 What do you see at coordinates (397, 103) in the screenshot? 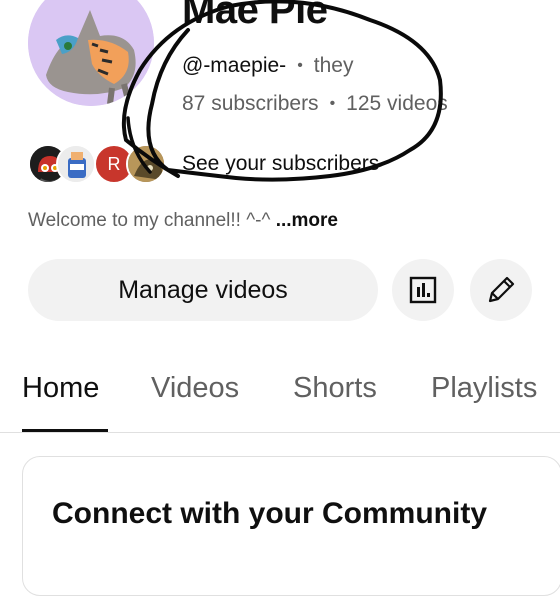
I see `video-count: 125 videos` at bounding box center [397, 103].